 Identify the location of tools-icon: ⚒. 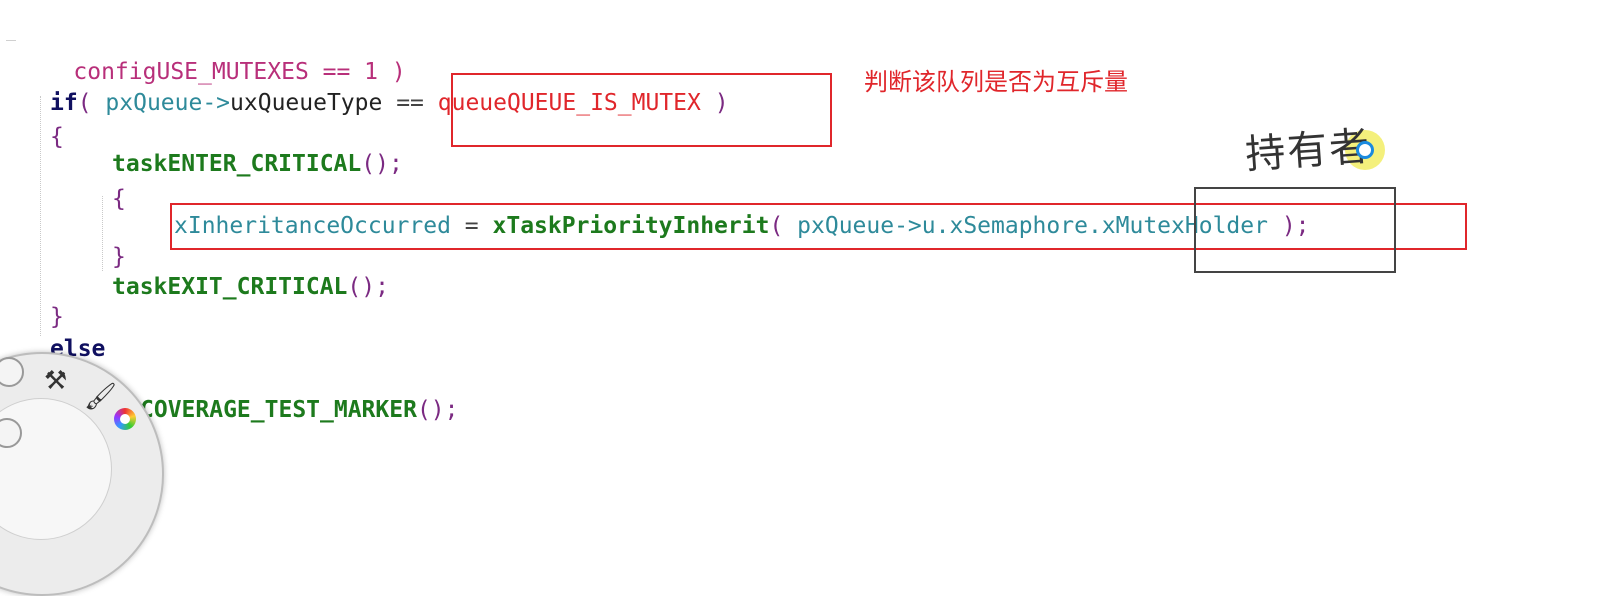
(55, 381).